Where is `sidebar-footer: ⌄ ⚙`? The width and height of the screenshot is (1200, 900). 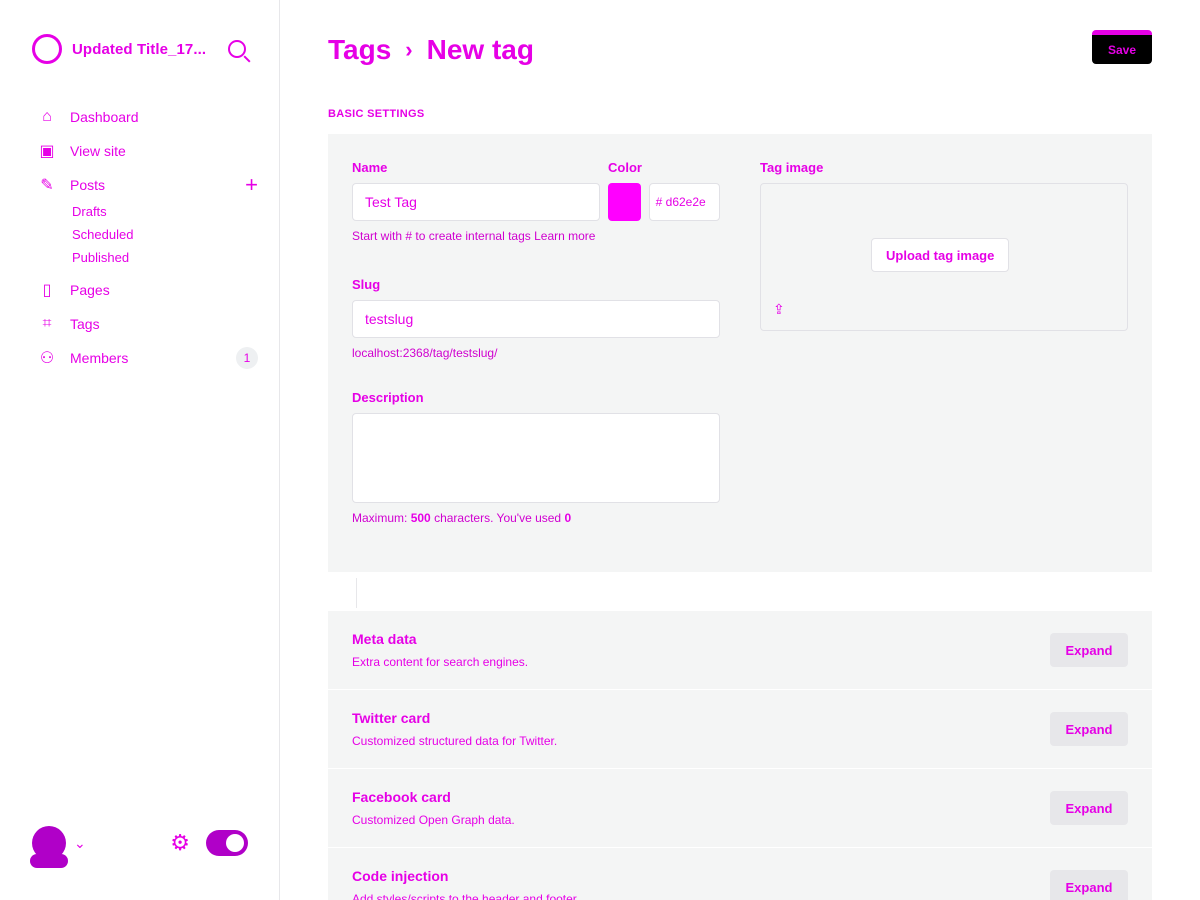 sidebar-footer: ⌄ ⚙ is located at coordinates (139, 847).